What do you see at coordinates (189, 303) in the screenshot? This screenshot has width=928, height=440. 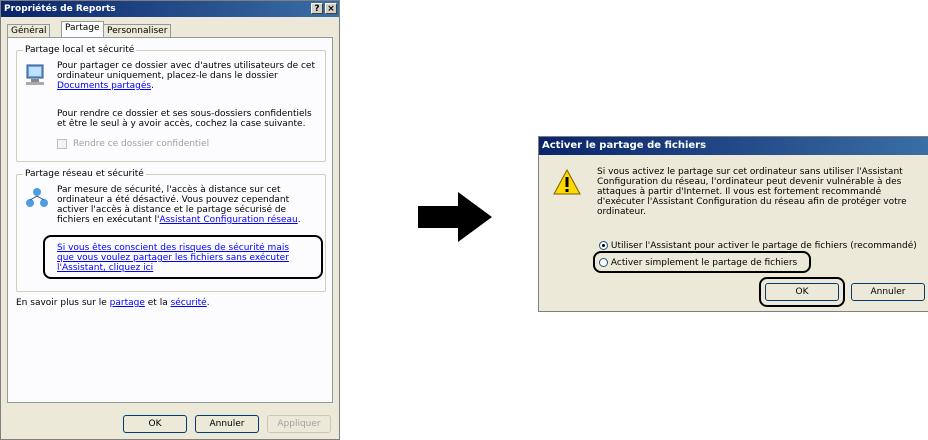 I see `learn-security-link: sécurité` at bounding box center [189, 303].